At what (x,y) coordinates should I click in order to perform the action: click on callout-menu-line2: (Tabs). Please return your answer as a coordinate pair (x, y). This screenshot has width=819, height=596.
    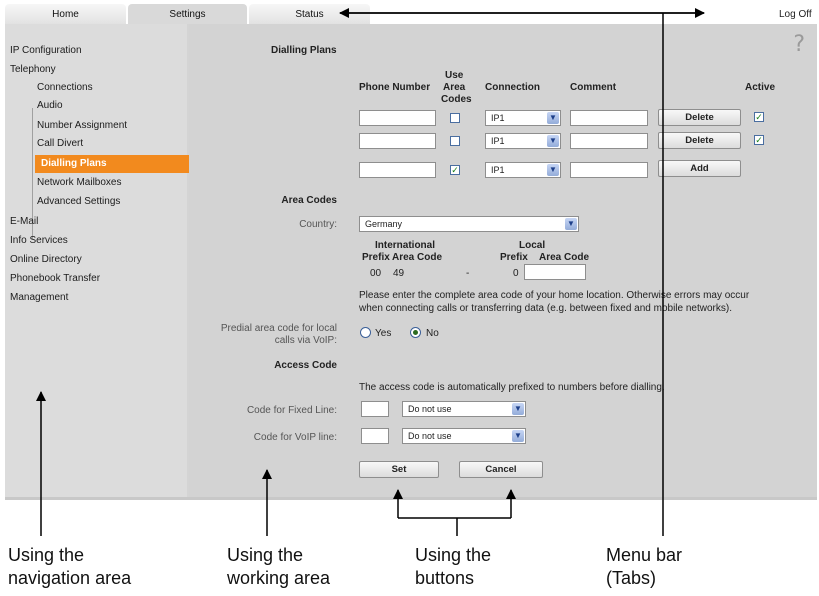
    Looking at the image, I should click on (631, 578).